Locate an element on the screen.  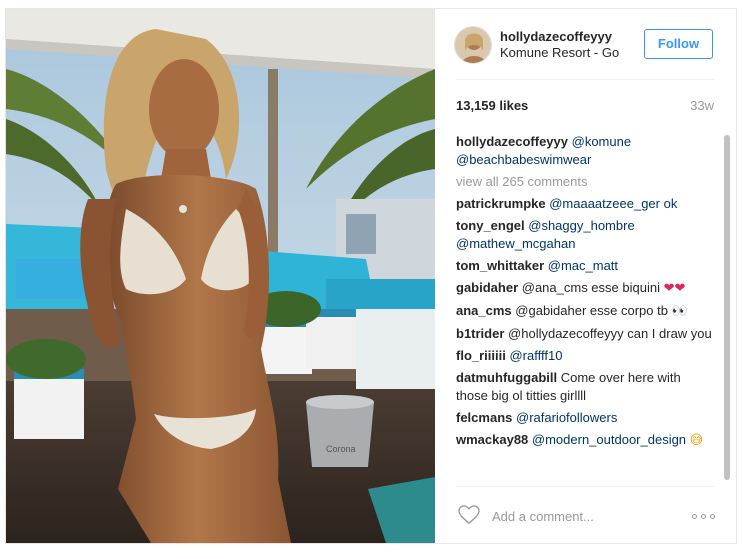
comment-item: ana_cms @gabidaher esse corpo tb 👀 is located at coordinates (585, 311).